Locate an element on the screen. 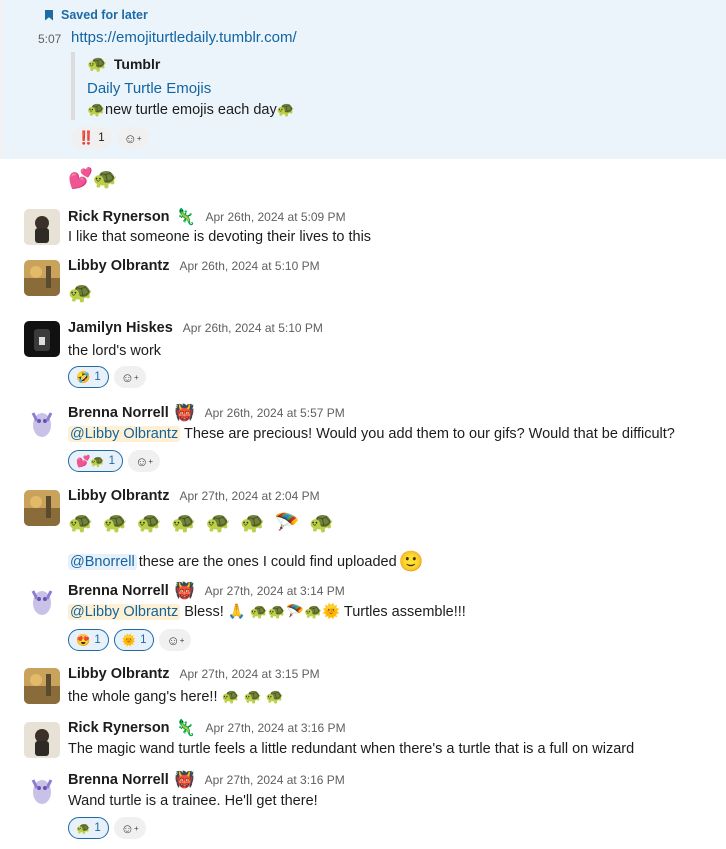  reaction-pill: 💕🐢 1 is located at coordinates (96, 461).